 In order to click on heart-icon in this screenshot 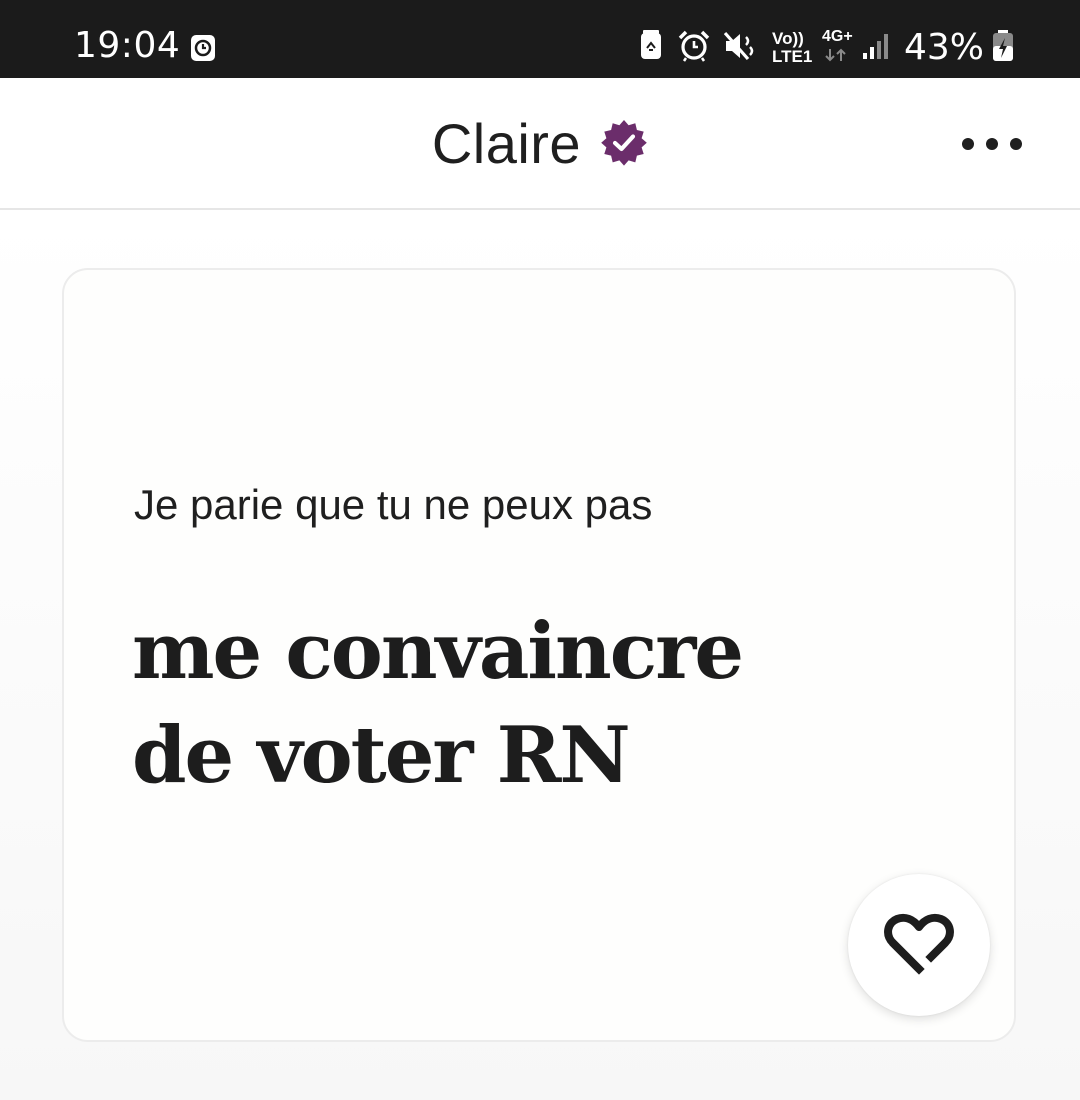, I will do `click(919, 944)`.